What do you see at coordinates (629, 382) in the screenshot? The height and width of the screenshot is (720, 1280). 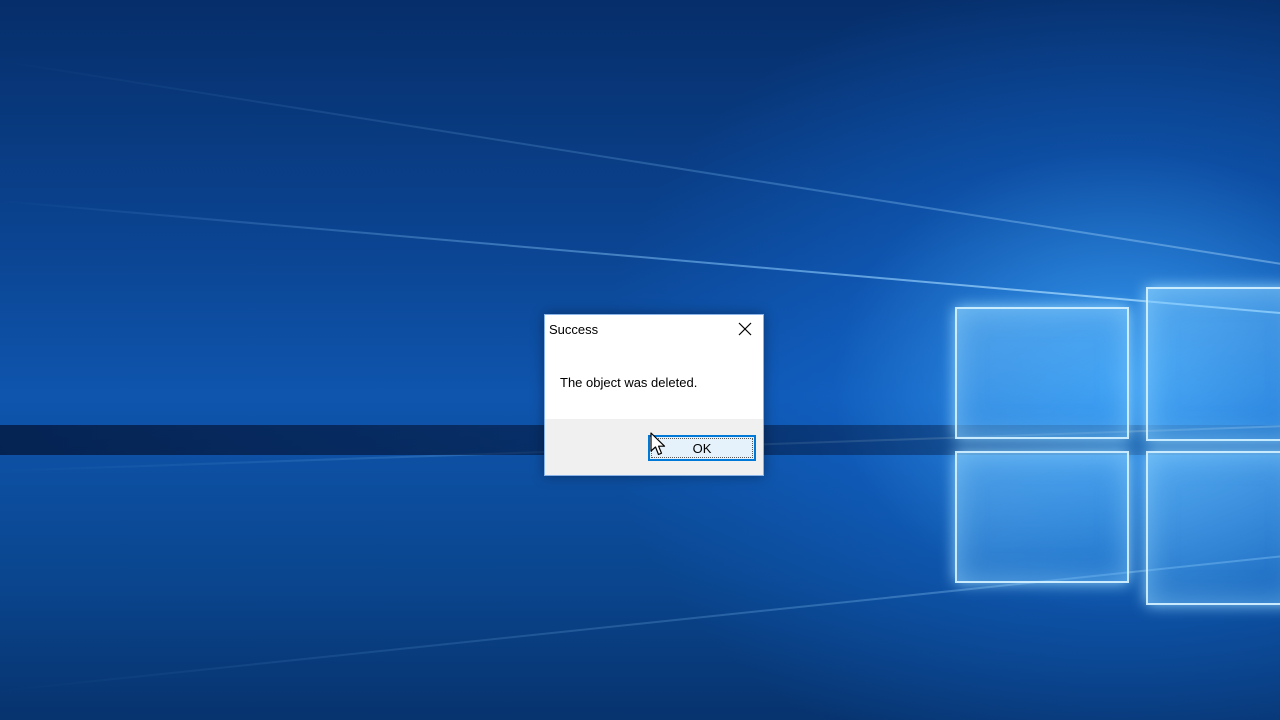 I see `dialog-message: The object was deleted.` at bounding box center [629, 382].